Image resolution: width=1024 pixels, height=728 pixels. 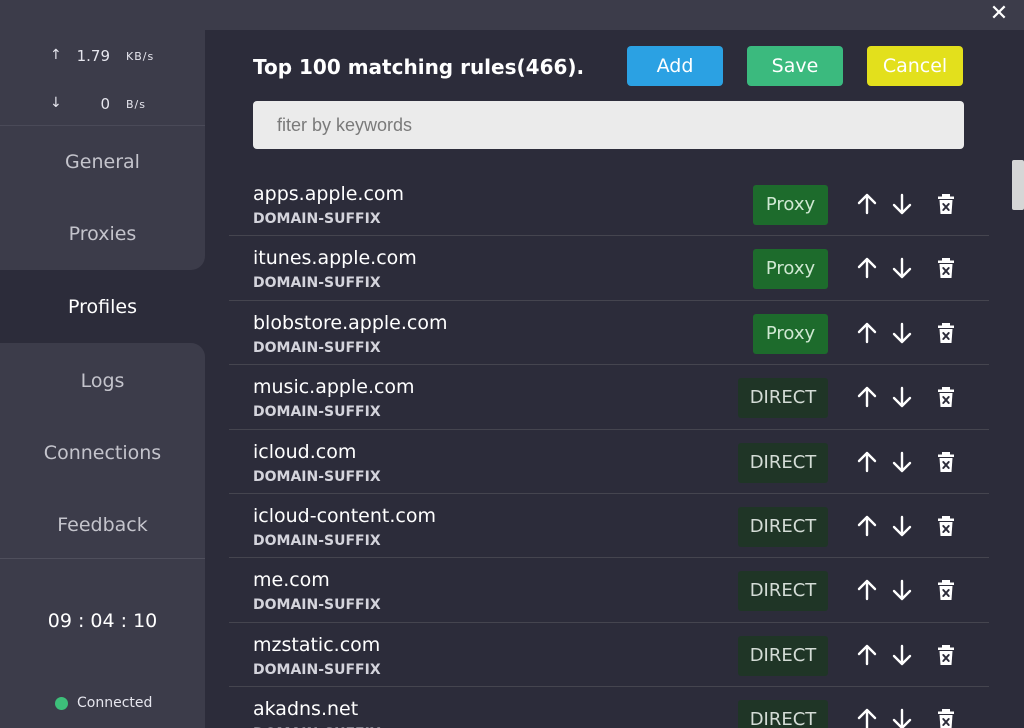 What do you see at coordinates (105, 104) in the screenshot?
I see `download-speed-value: 0` at bounding box center [105, 104].